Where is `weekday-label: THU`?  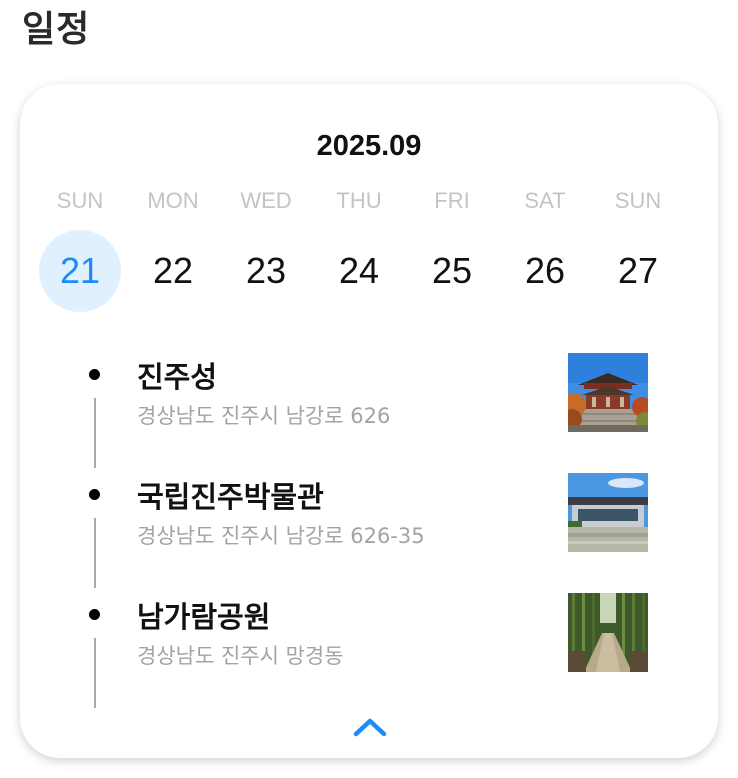
weekday-label: THU is located at coordinates (359, 200).